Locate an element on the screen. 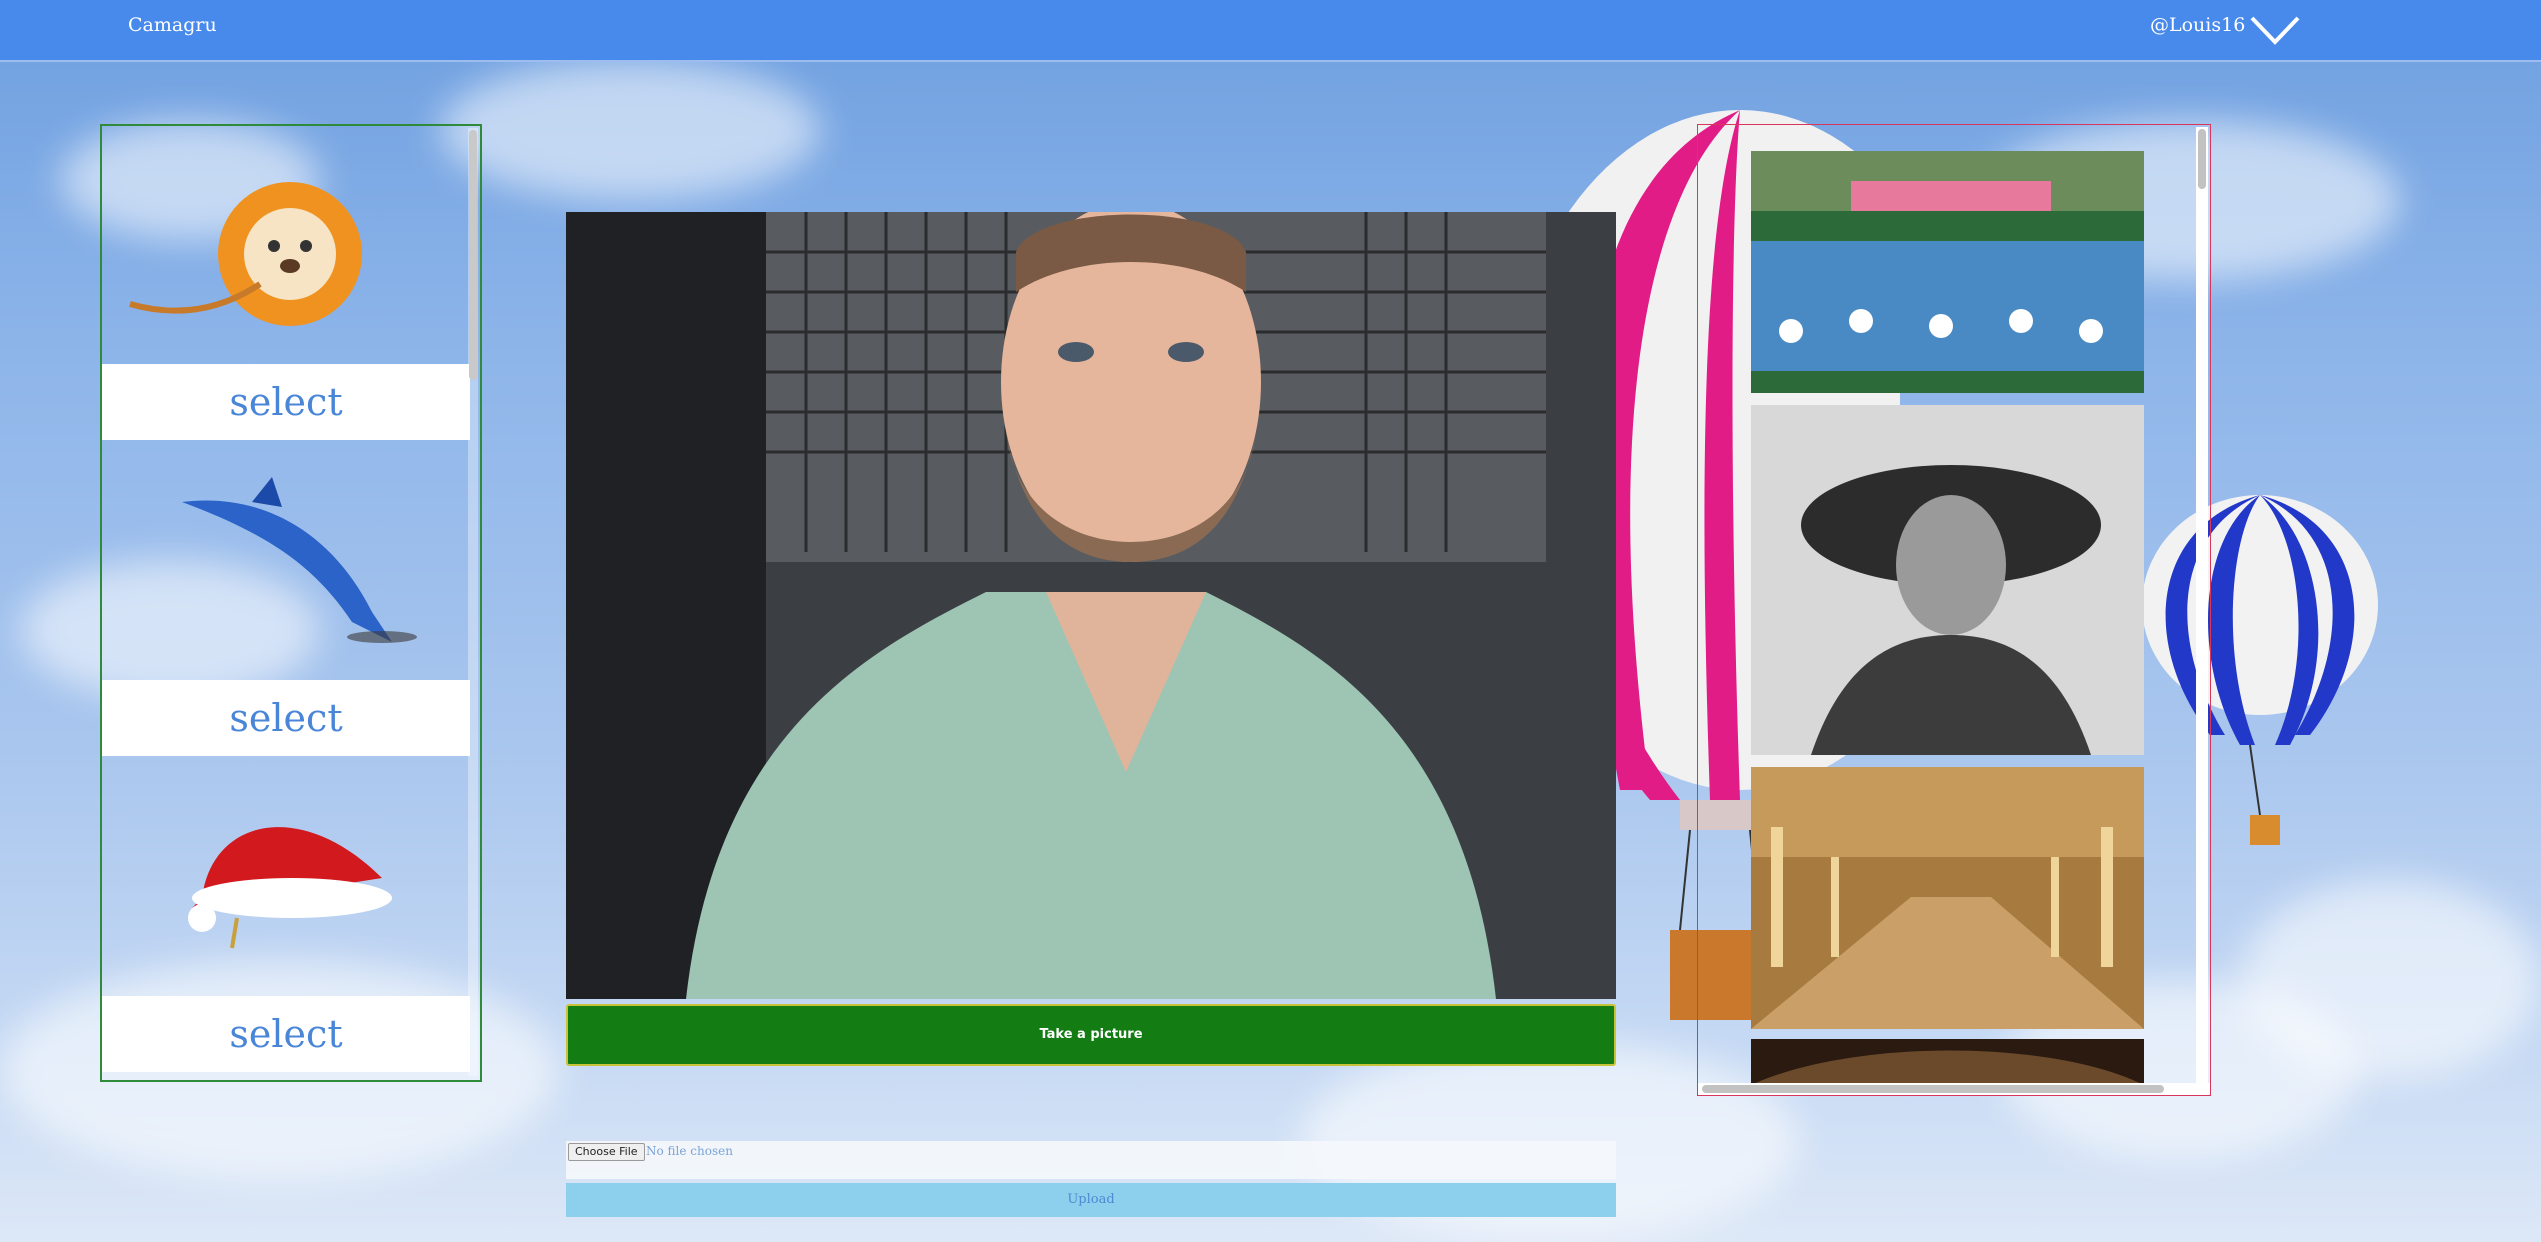  select-santa-hat-button: select is located at coordinates (286, 1034).